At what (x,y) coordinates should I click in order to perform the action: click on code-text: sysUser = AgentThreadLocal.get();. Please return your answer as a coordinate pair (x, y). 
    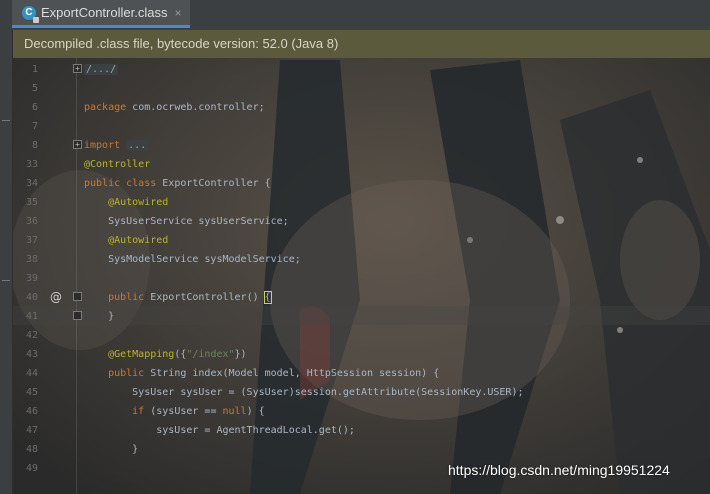
    Looking at the image, I should click on (219, 430).